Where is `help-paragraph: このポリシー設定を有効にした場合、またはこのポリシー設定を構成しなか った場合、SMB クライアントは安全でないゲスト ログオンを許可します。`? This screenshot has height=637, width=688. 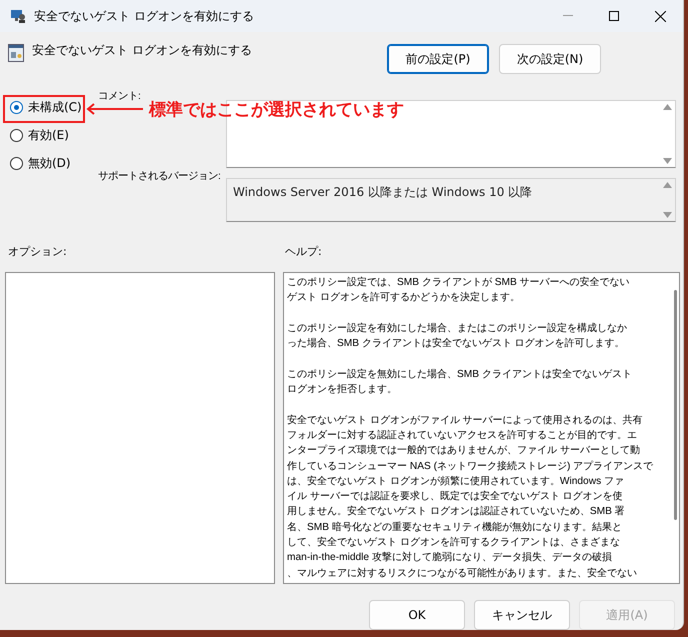
help-paragraph: このポリシー設定を有効にした場合、またはこのポリシー設定を構成しなか った場合、SMB クライアントは安全でないゲスト ログオンを許可します。 is located at coordinates (457, 337).